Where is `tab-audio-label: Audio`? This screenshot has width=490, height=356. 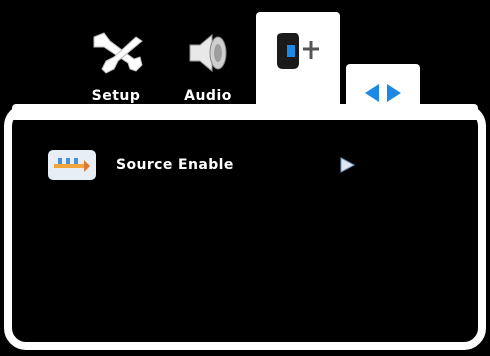 tab-audio-label: Audio is located at coordinates (208, 96).